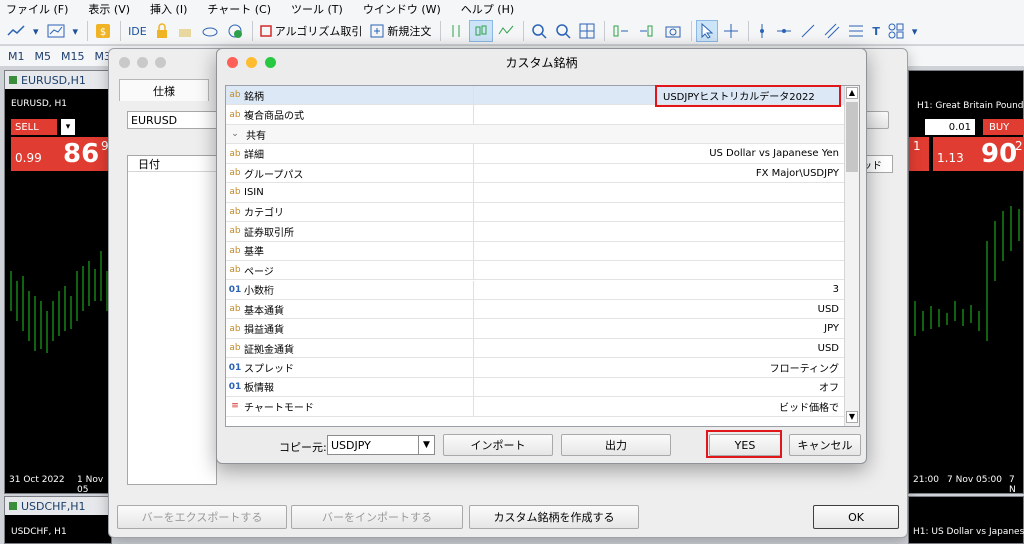  I want to click on sell-price-box: 0.99 86 9, so click(62, 154).